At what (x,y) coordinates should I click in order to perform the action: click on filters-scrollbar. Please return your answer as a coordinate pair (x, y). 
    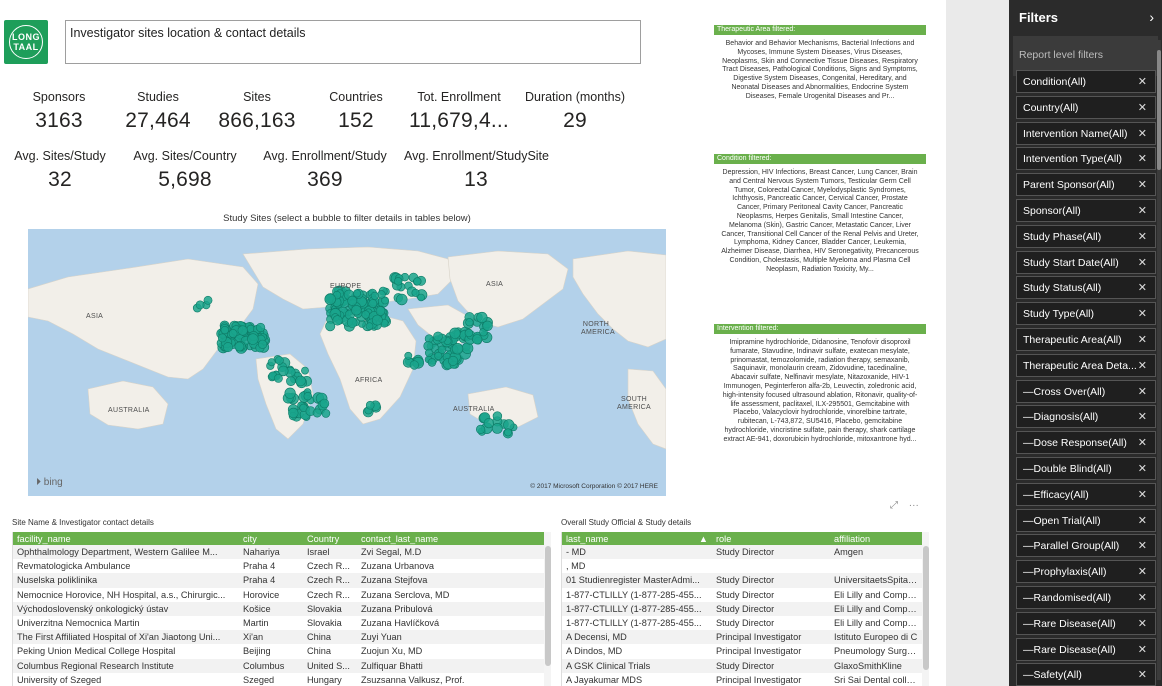
    Looking at the image, I should click on (1159, 360).